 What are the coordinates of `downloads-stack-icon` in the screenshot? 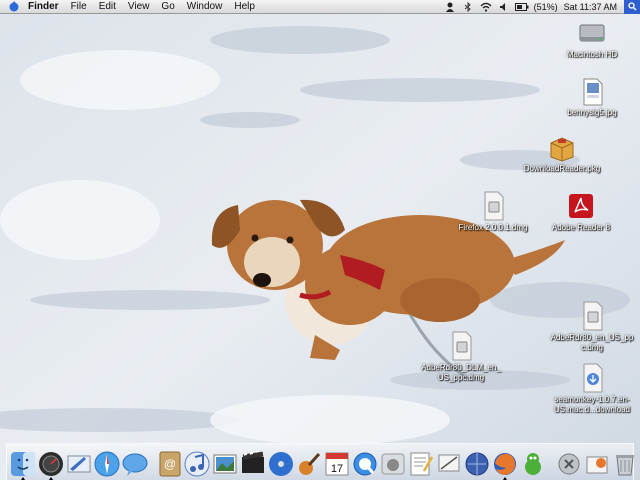 It's located at (597, 465).